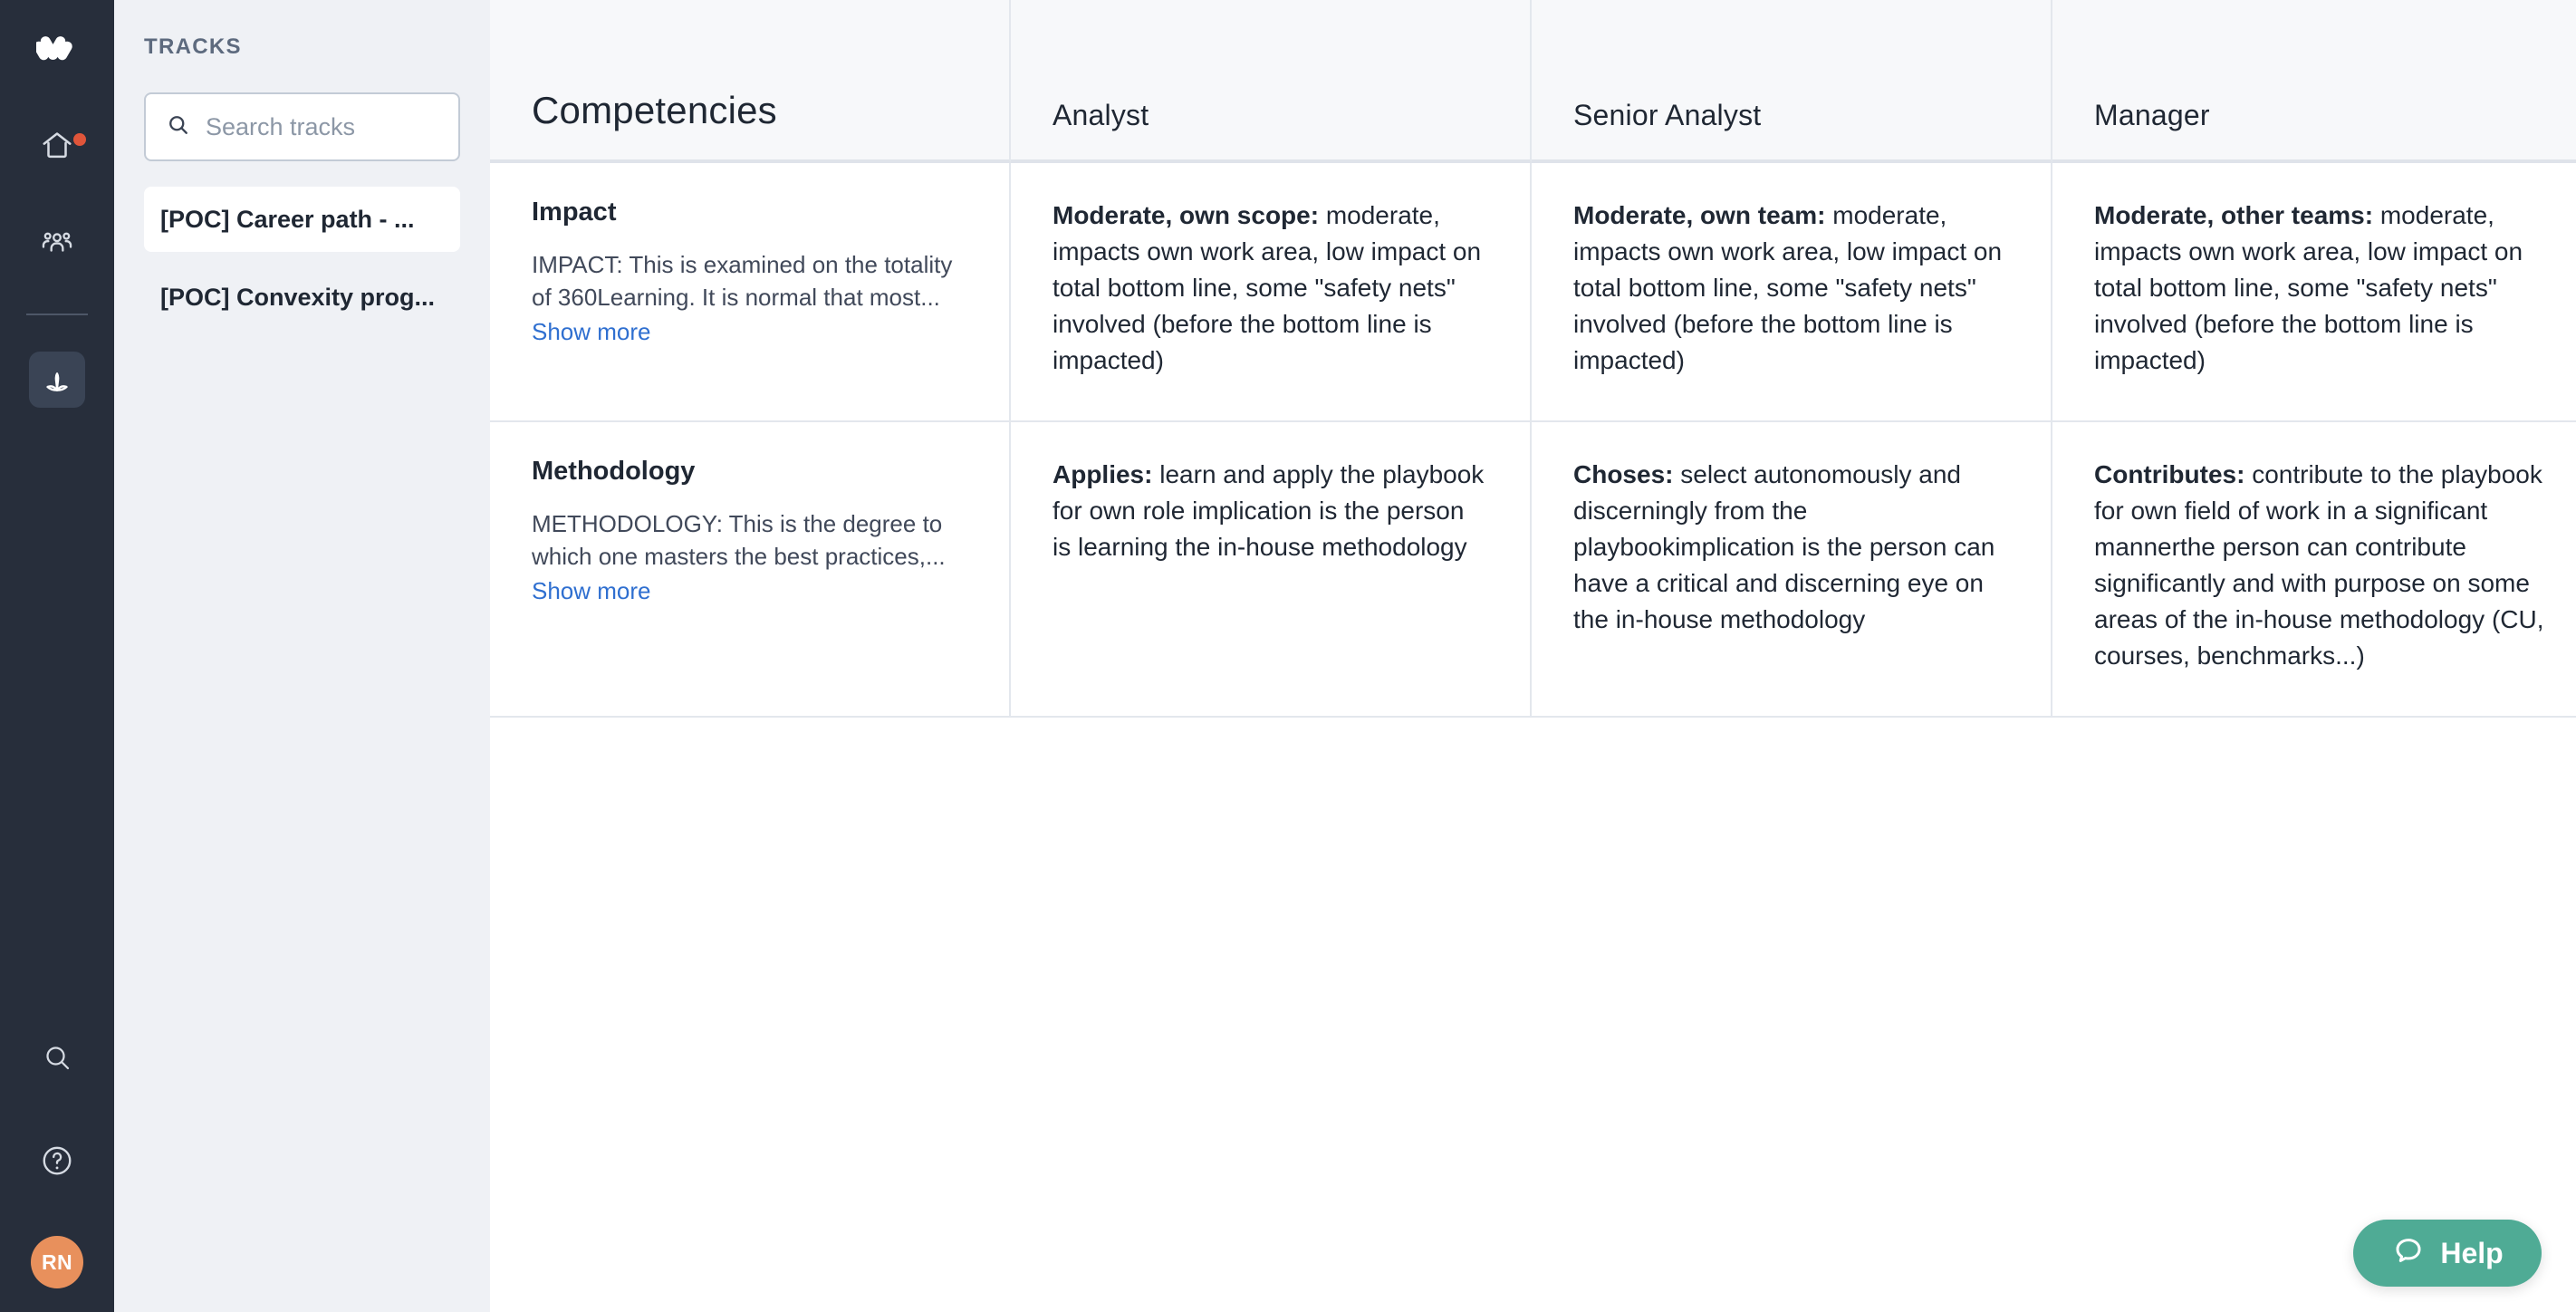 The width and height of the screenshot is (2576, 1312). I want to click on search-tracks-box, so click(302, 127).